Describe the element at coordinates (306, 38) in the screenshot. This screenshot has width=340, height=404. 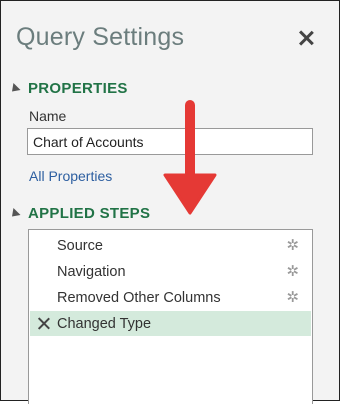
I see `close-icon` at that location.